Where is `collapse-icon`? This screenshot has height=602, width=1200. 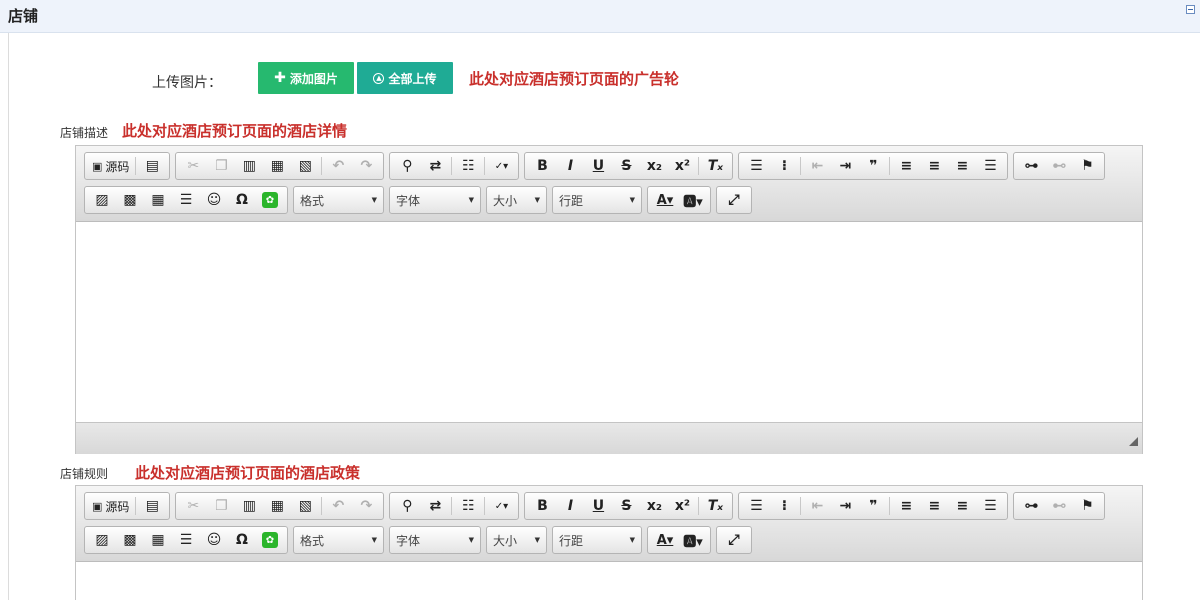
collapse-icon is located at coordinates (1190, 9).